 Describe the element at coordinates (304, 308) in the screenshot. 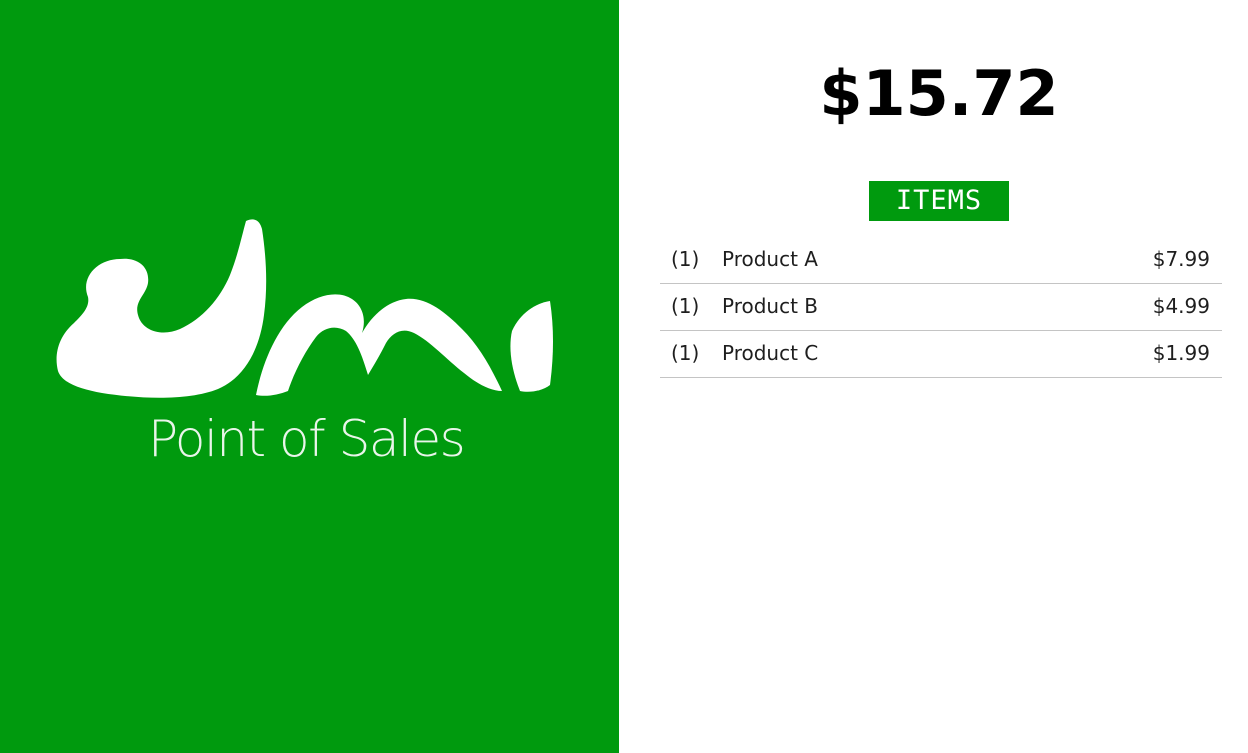

I see `umi-logo` at that location.